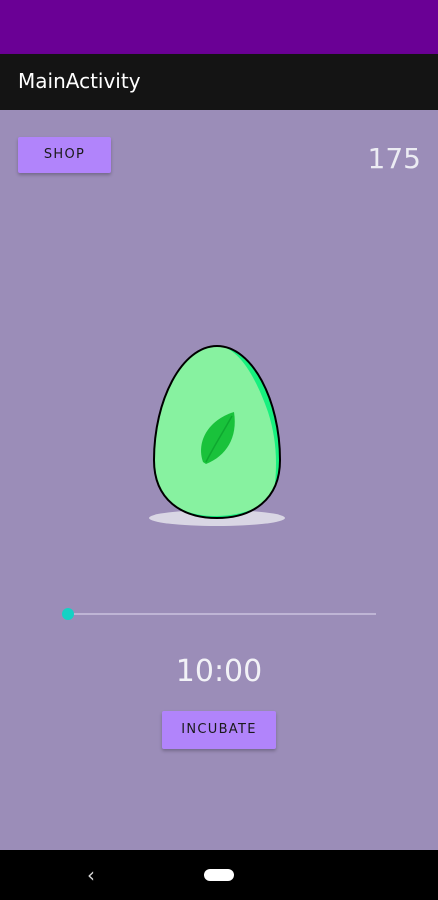  Describe the element at coordinates (219, 671) in the screenshot. I see `timer-display: 10:00` at that location.